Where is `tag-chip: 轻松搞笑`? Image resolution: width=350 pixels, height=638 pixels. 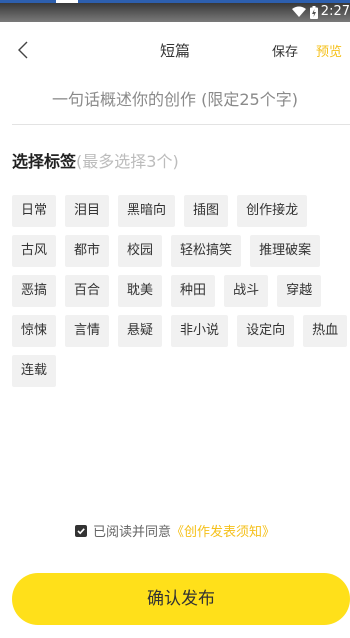
tag-chip: 轻松搞笑 is located at coordinates (206, 251).